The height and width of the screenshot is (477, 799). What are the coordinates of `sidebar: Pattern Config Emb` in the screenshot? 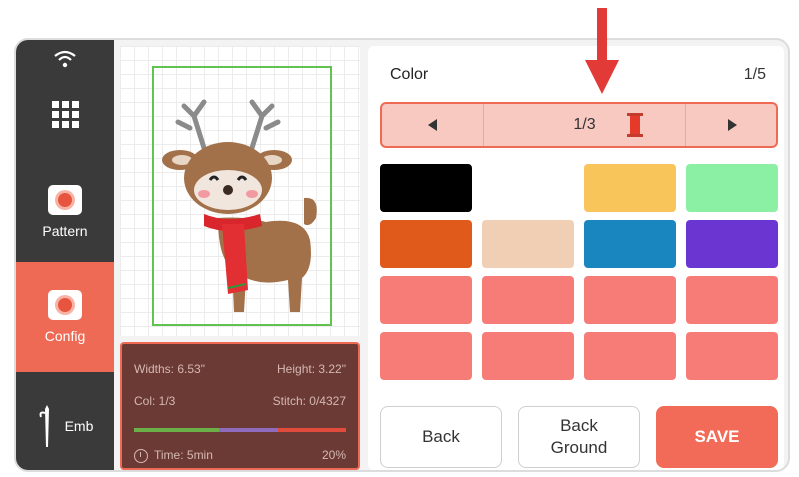 It's located at (65, 255).